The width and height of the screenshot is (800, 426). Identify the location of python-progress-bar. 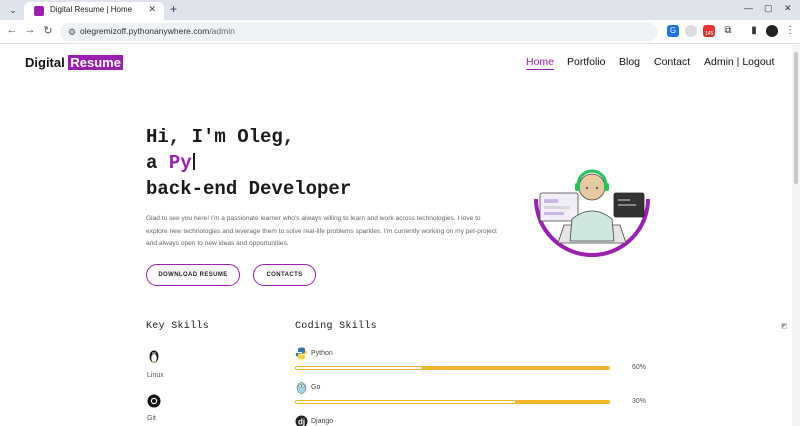
(452, 368).